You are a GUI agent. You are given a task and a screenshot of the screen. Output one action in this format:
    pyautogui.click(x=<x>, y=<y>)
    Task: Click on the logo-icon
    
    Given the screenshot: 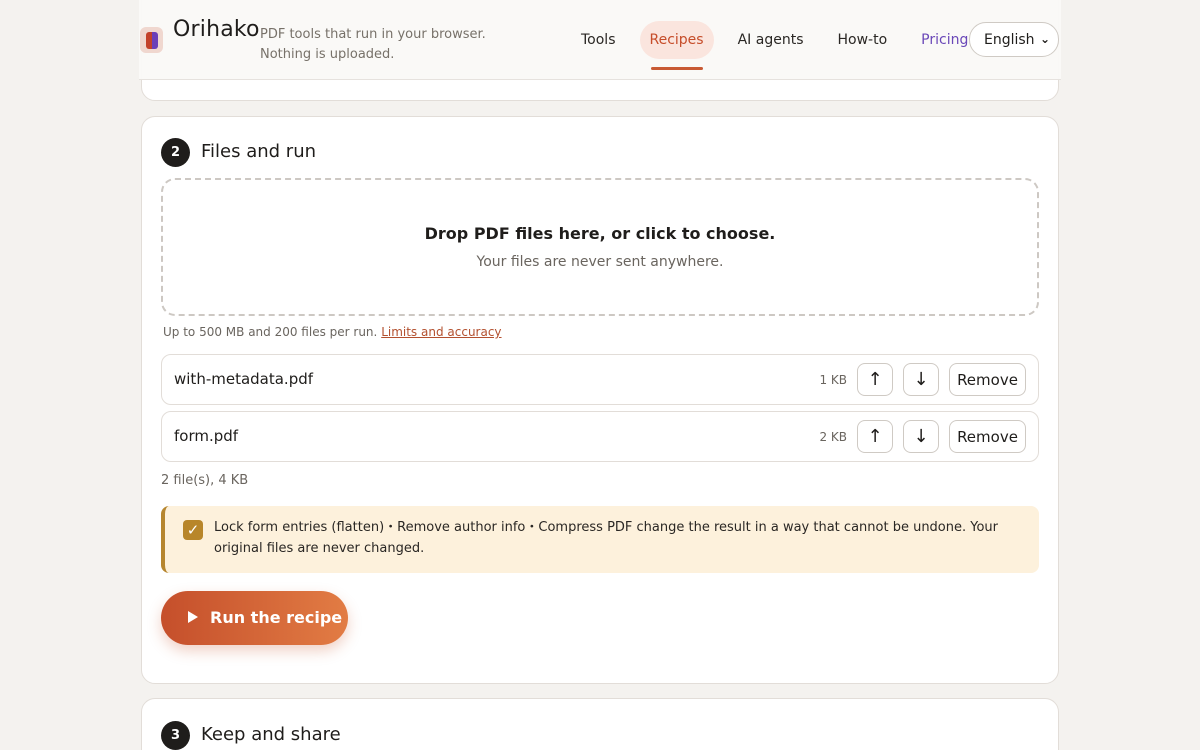 What is the action you would take?
    pyautogui.click(x=151, y=40)
    